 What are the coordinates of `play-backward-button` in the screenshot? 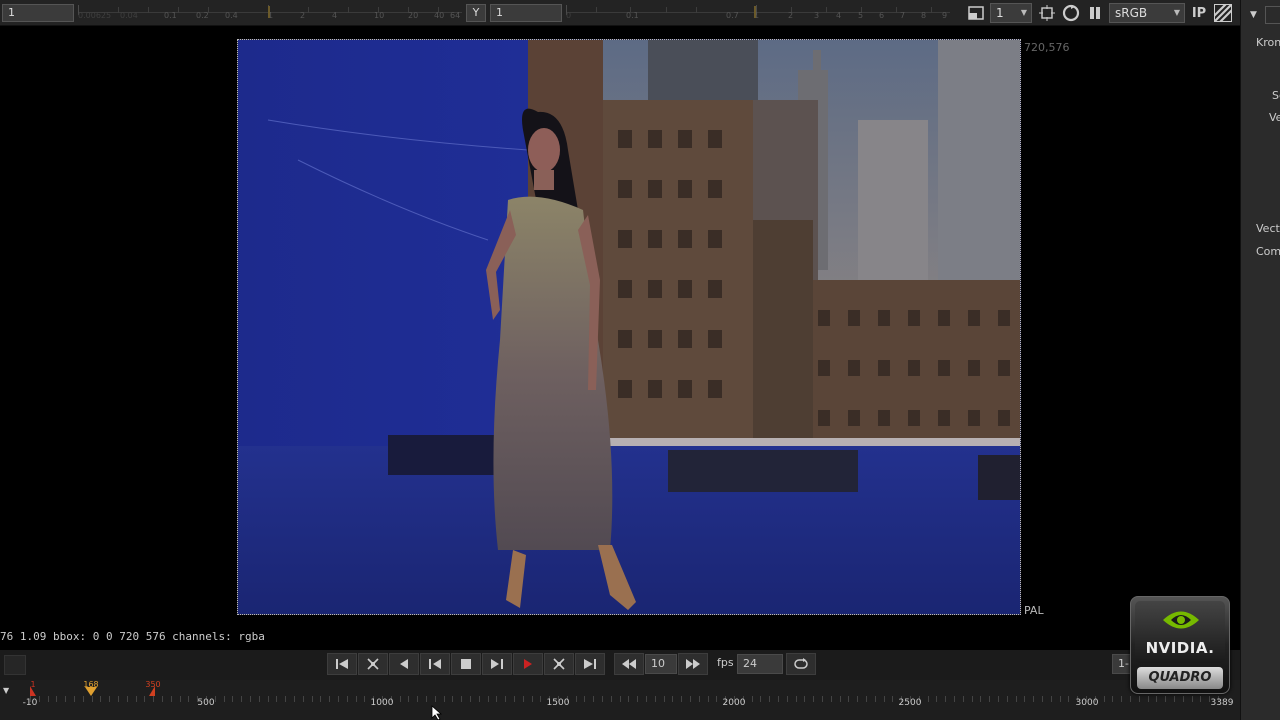 It's located at (435, 664).